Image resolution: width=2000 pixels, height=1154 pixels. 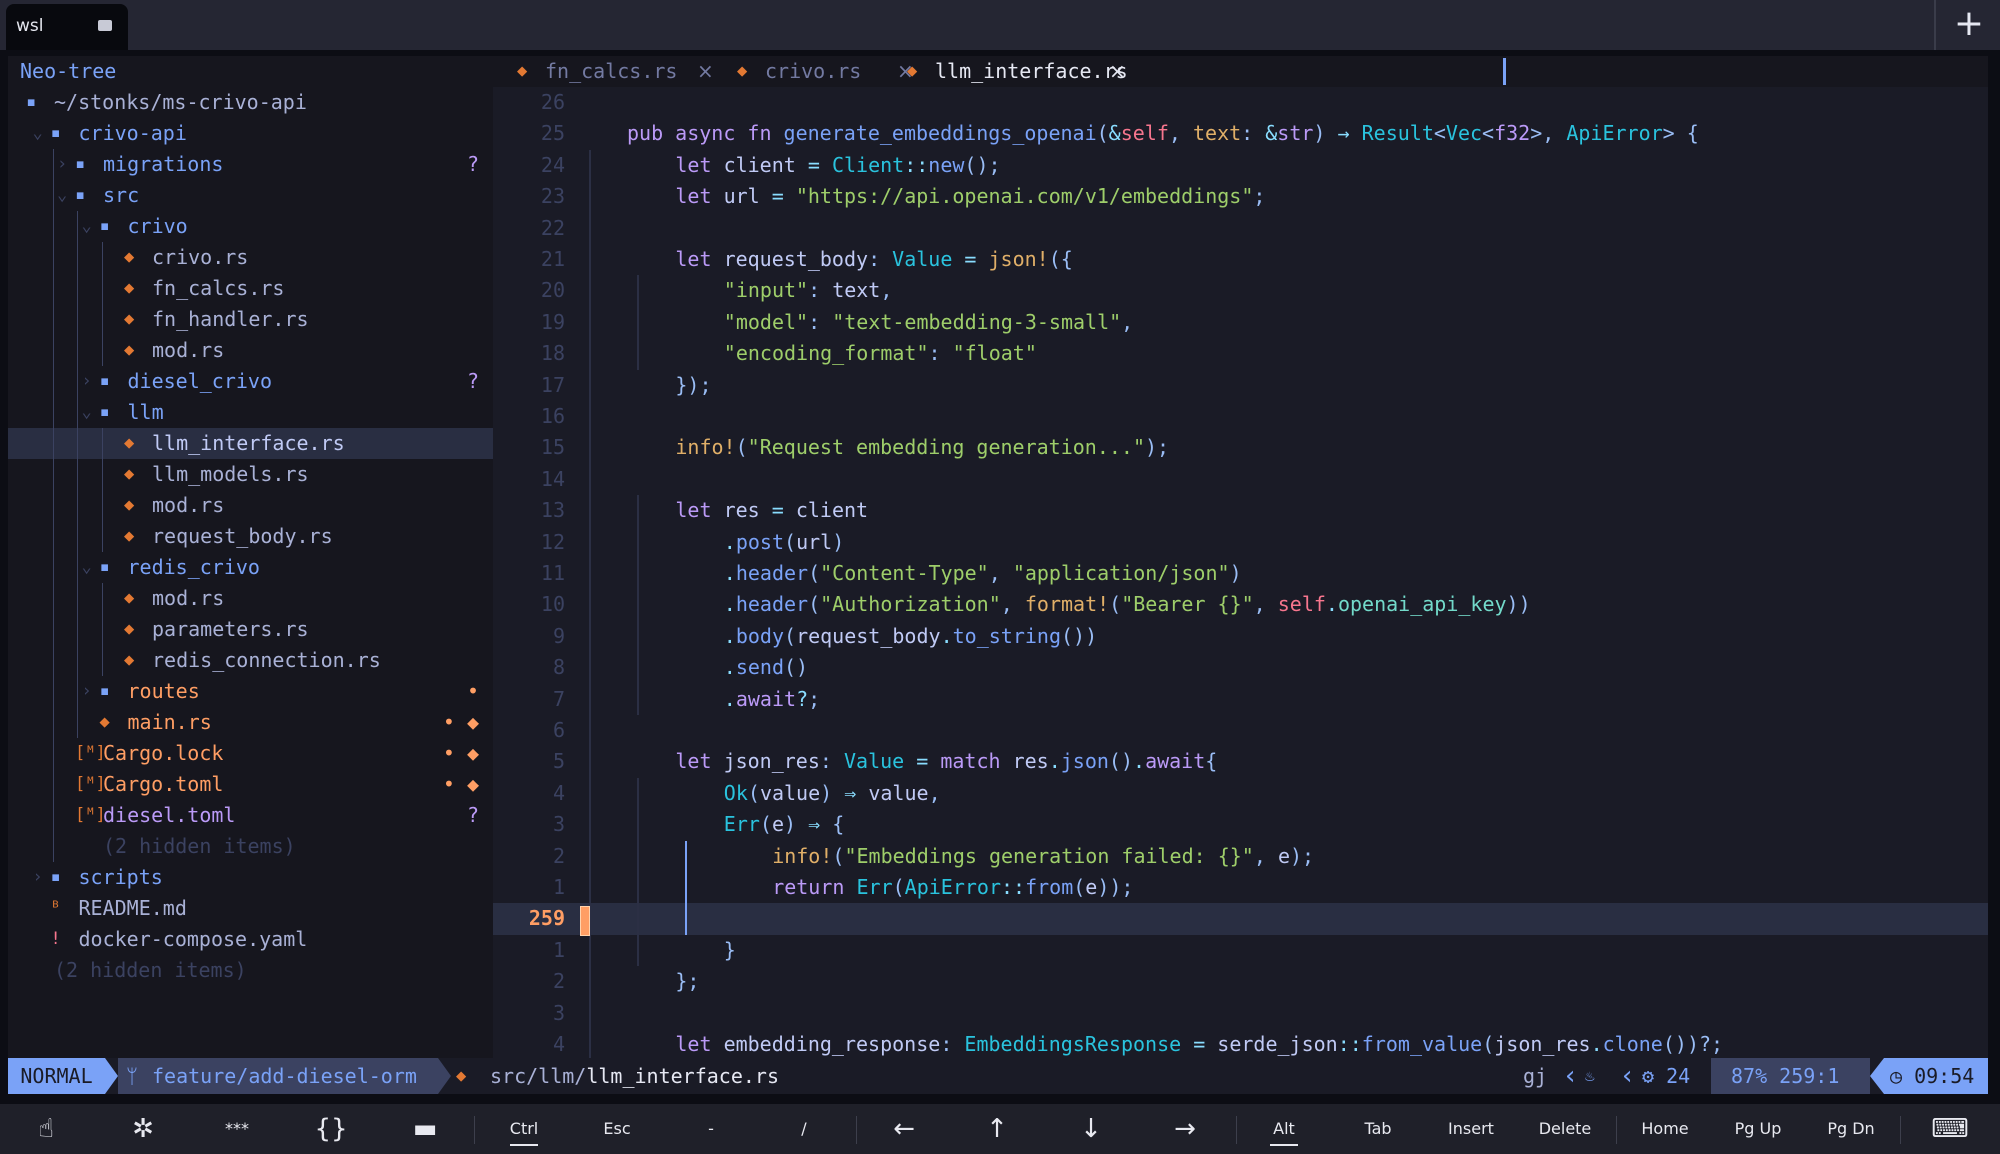 What do you see at coordinates (1240, 699) in the screenshot?
I see `code-line: 7 .await?;` at bounding box center [1240, 699].